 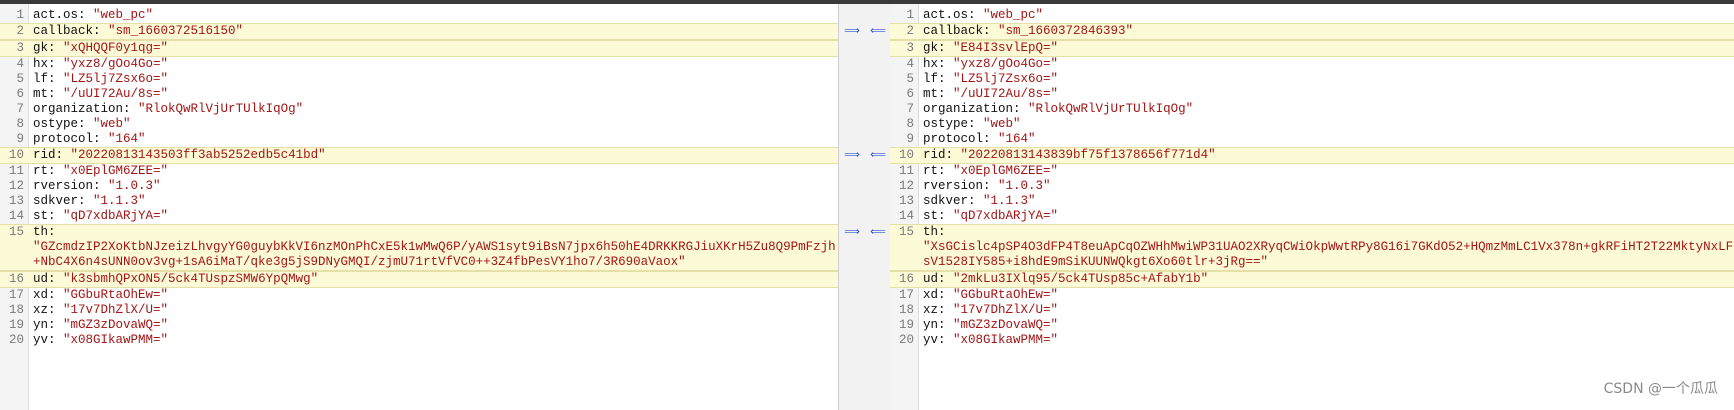 I want to click on right-line-16: 16 ud: "2mkLu3IXlq95/5ck4TUsp85c+AfabY1b", so click(x=1312, y=279).